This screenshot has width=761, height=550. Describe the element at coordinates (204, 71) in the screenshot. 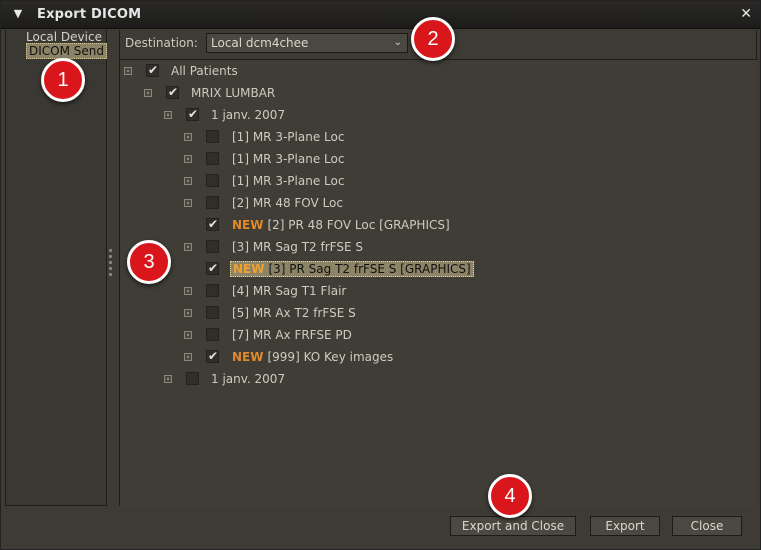

I see `tree-node-label: All Patients` at that location.